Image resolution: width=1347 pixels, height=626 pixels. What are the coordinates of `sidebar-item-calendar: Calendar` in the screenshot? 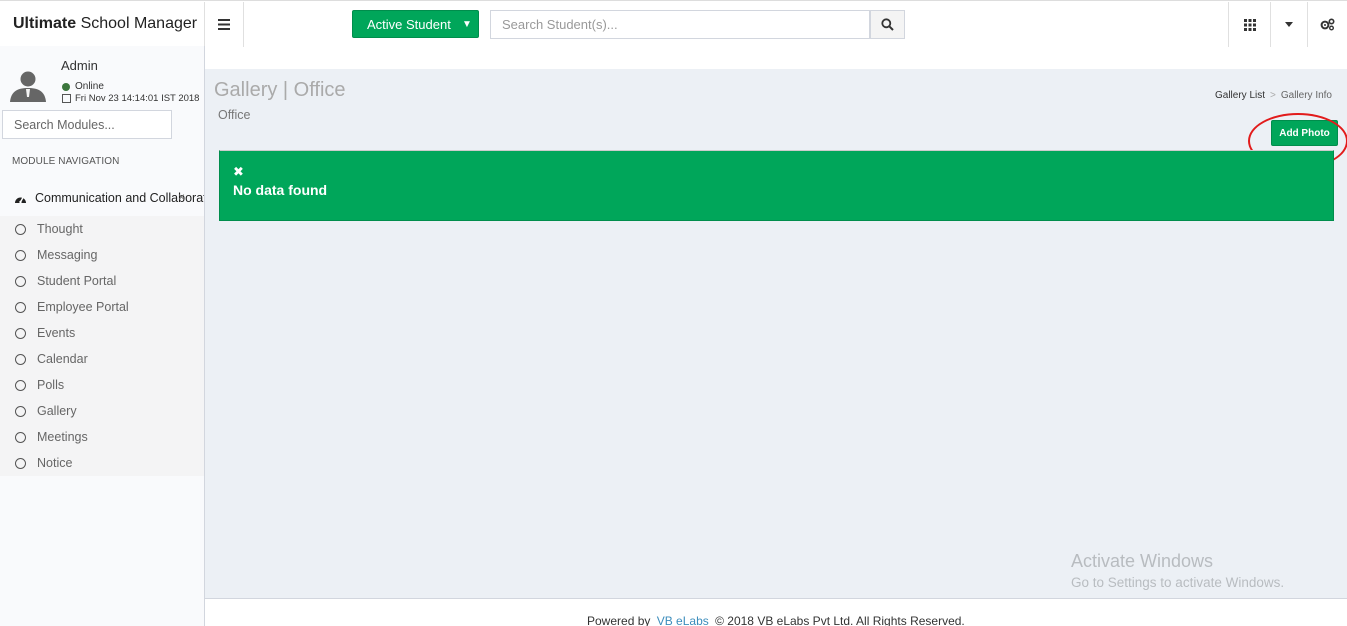 It's located at (102, 359).